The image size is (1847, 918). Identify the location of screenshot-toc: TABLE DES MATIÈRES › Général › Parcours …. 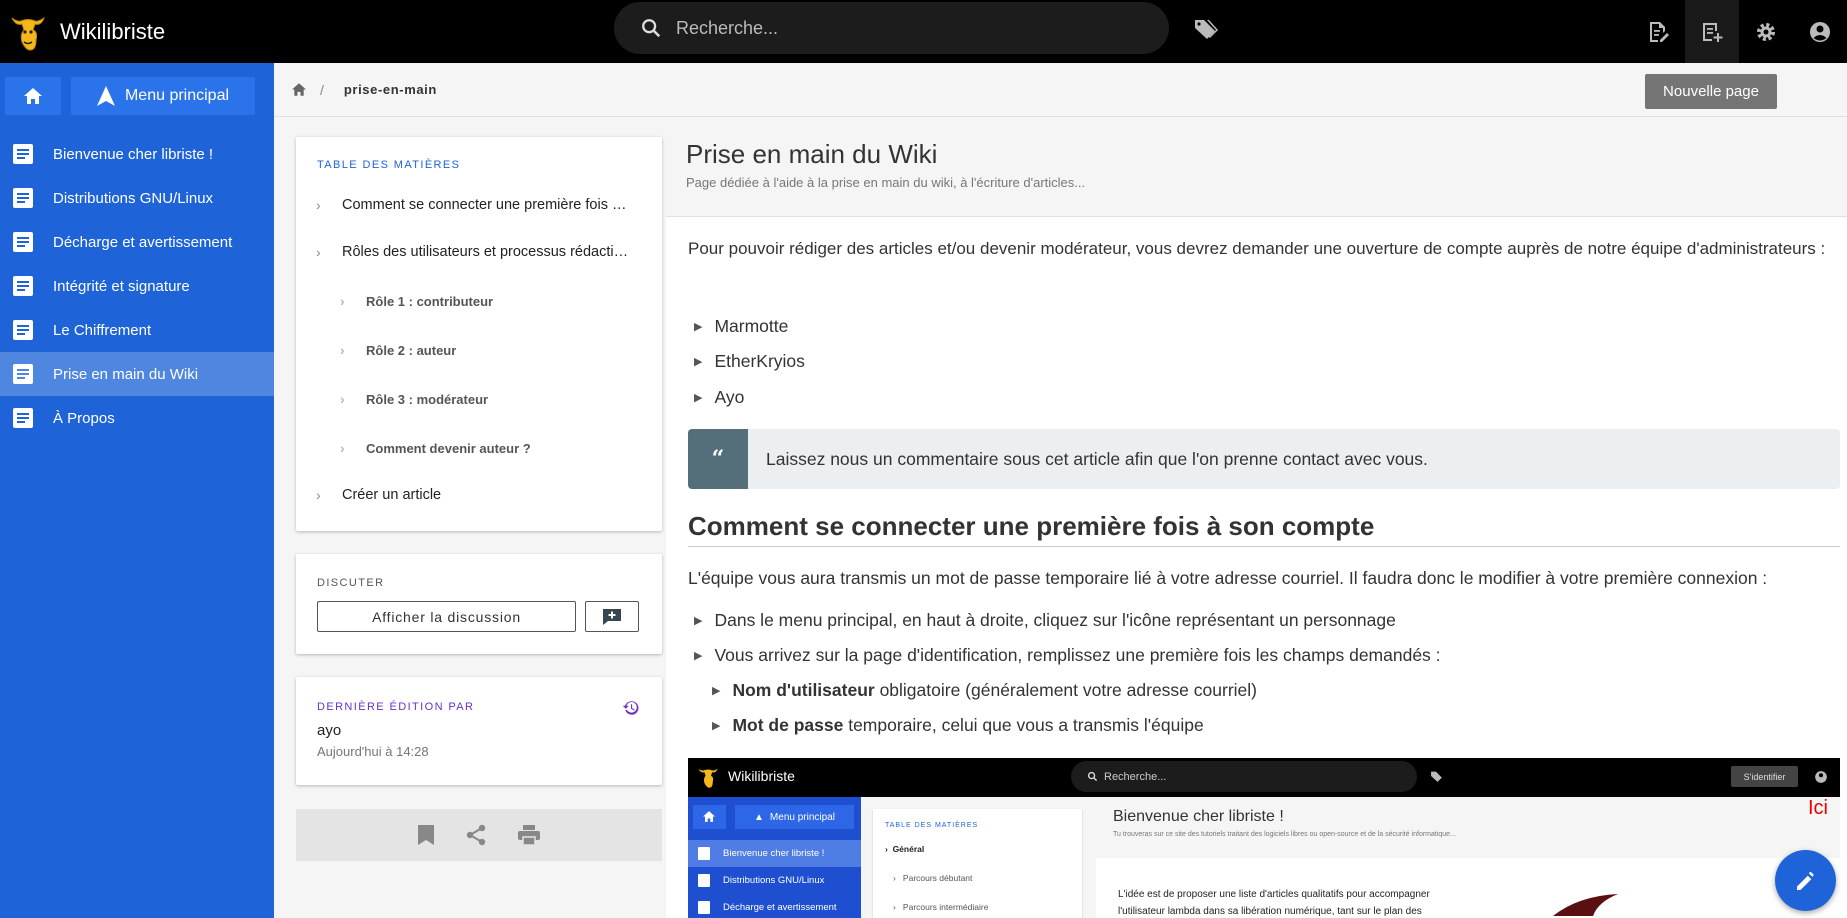
(977, 863).